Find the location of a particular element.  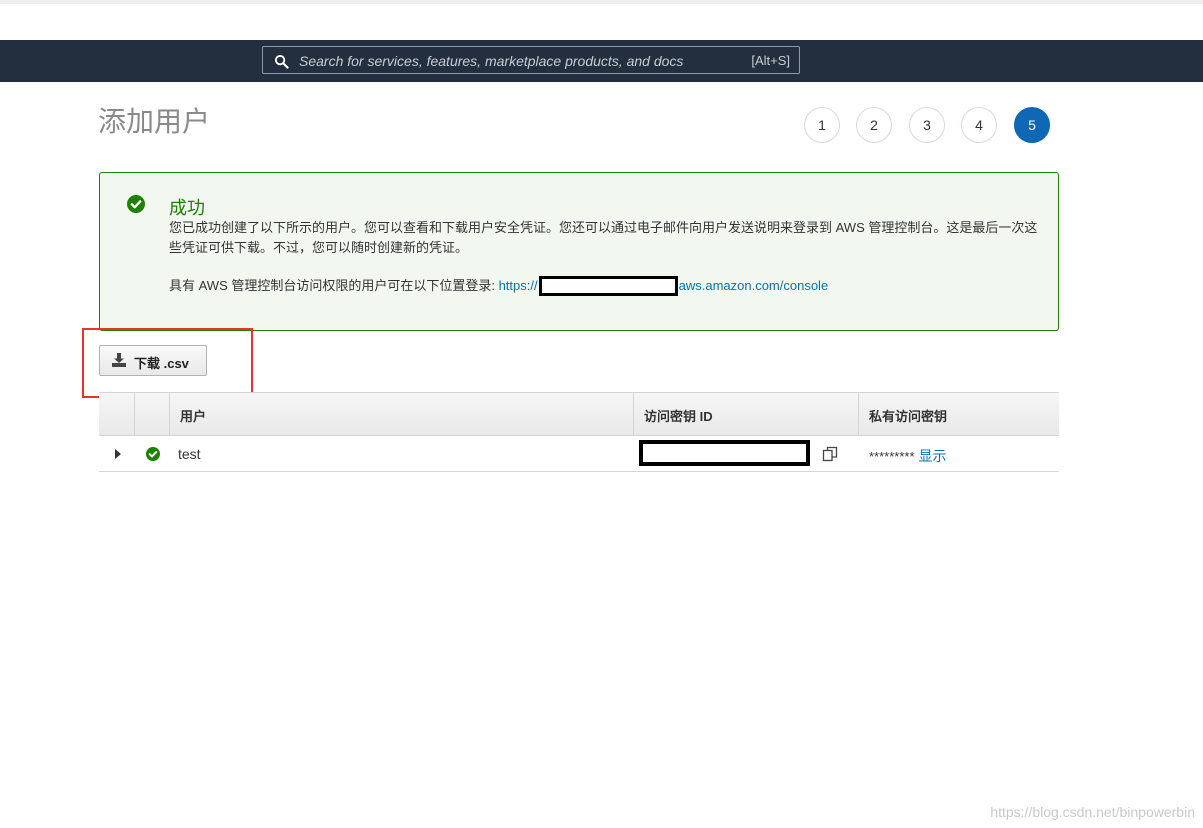

step-4: 4 is located at coordinates (979, 125).